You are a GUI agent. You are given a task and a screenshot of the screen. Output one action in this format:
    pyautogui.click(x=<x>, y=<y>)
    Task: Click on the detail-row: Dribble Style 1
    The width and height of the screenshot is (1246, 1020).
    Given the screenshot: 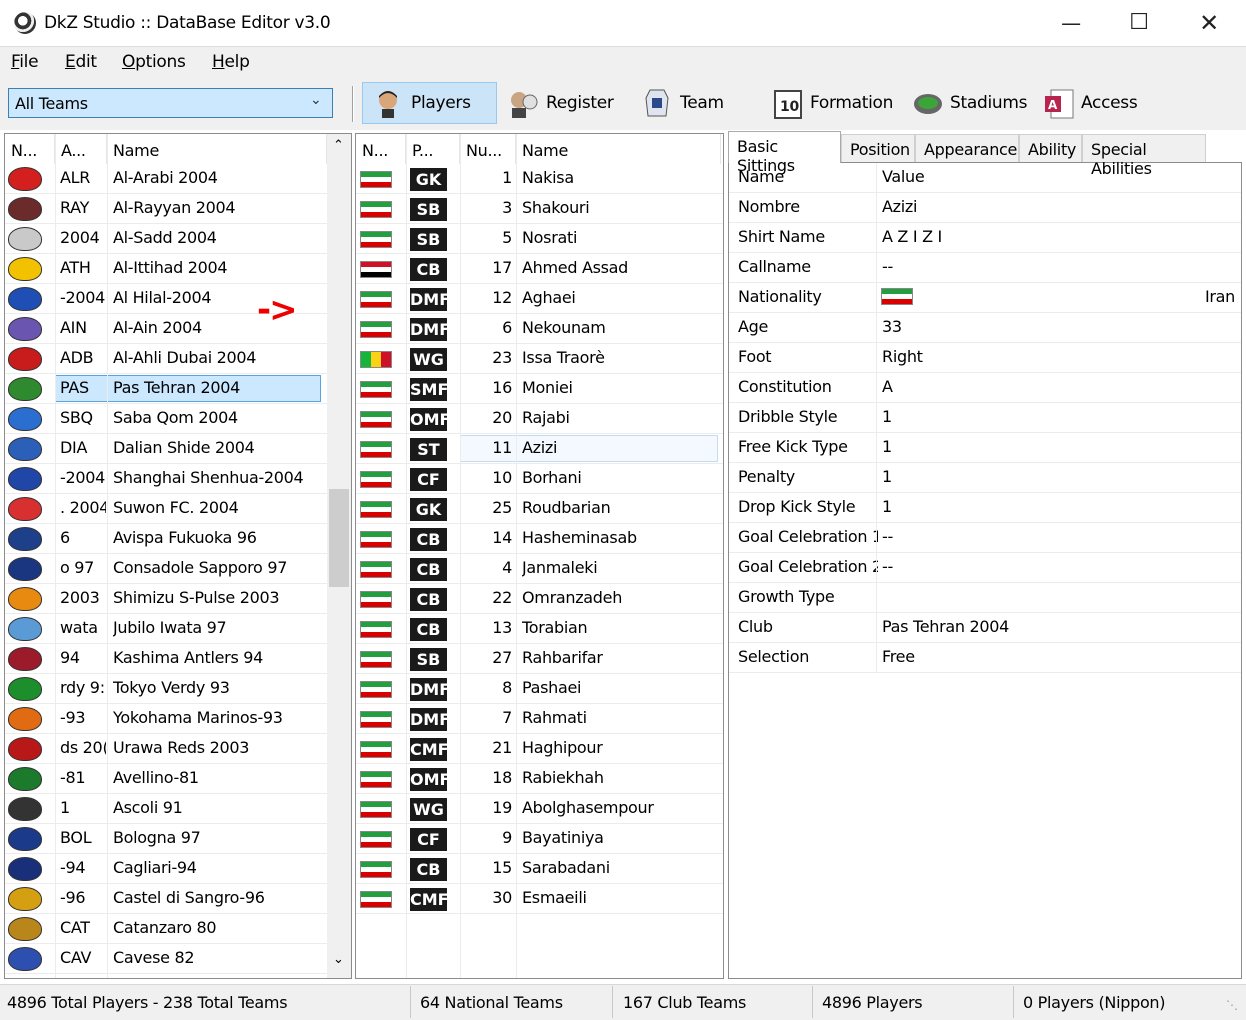 What is the action you would take?
    pyautogui.click(x=985, y=418)
    